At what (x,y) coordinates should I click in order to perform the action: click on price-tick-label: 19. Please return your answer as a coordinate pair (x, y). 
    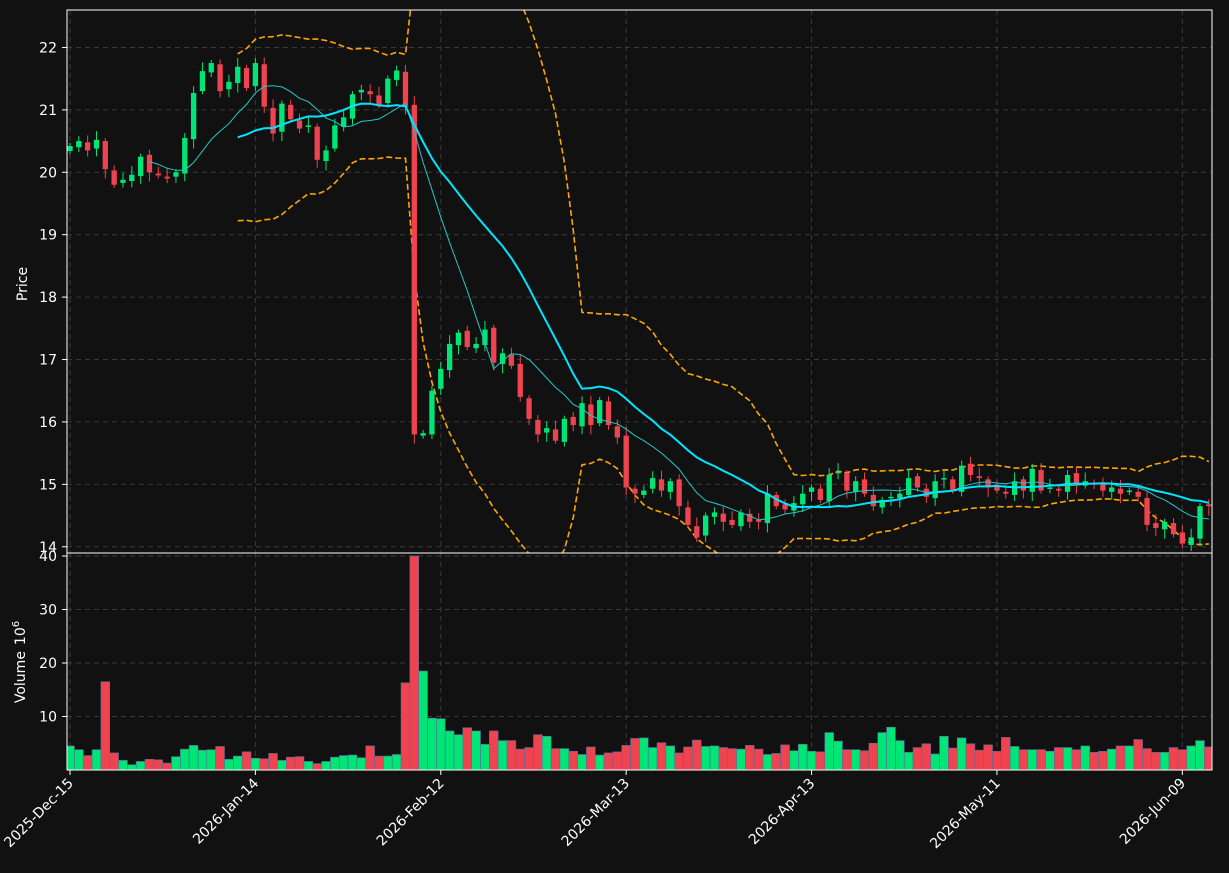
    Looking at the image, I should click on (48, 236).